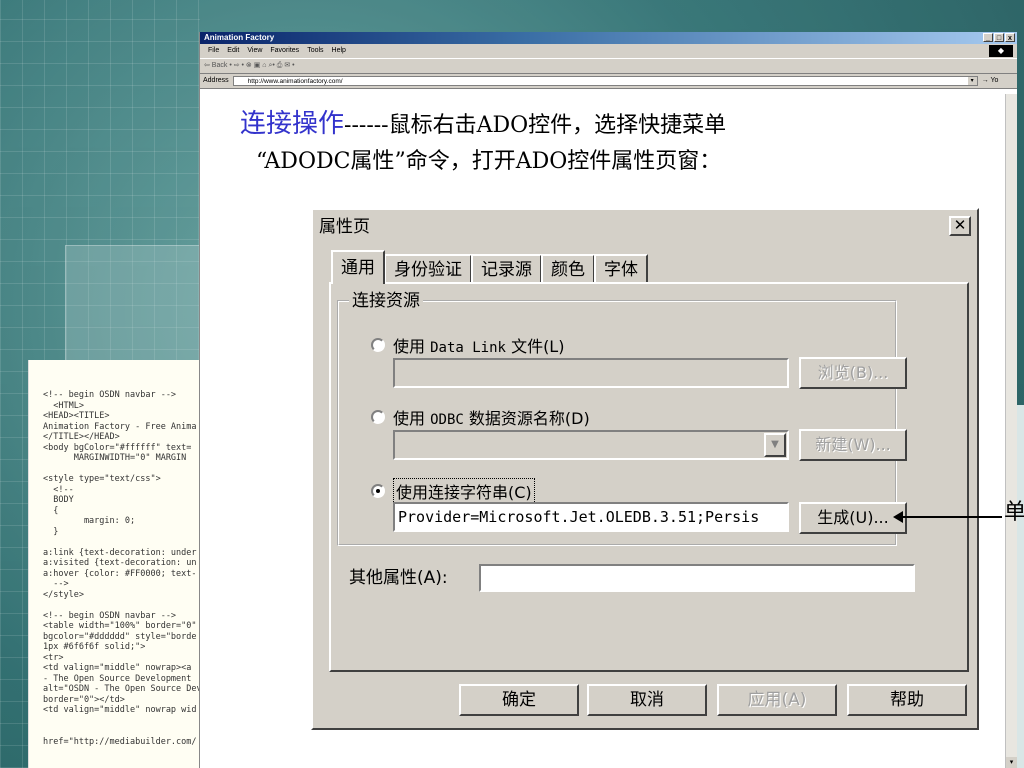  I want to click on tab-record-source: 记录源, so click(506, 269).